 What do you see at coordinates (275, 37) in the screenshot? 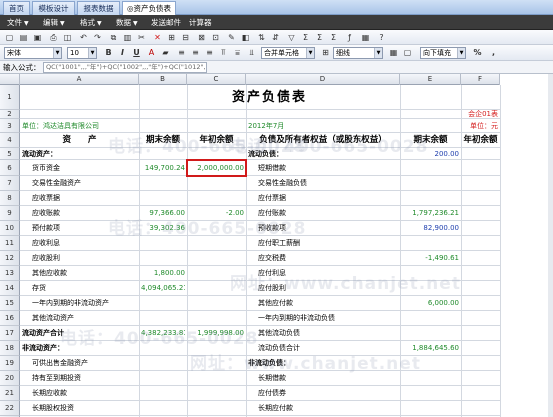
I see `sort-desc-icon: ⇵` at bounding box center [275, 37].